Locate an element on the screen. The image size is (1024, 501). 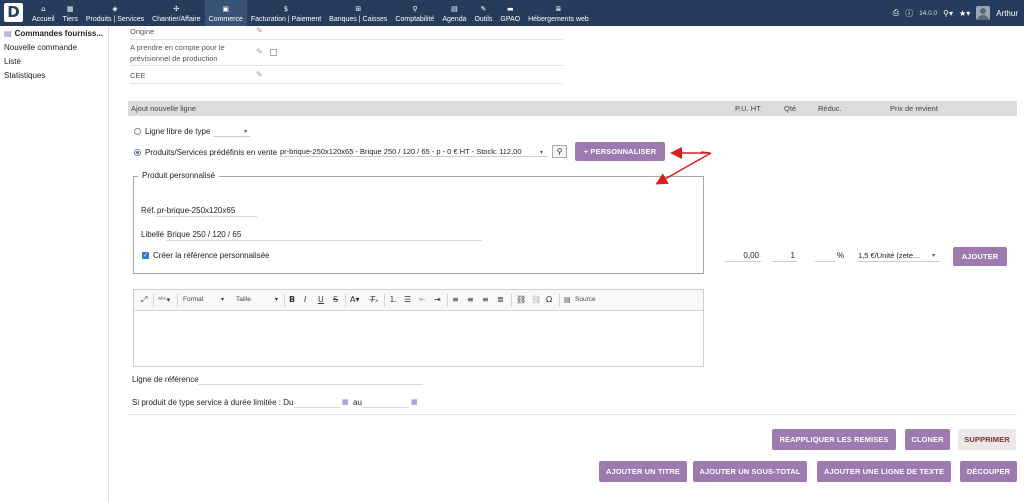
clone-button: CLONER is located at coordinates (927, 439).